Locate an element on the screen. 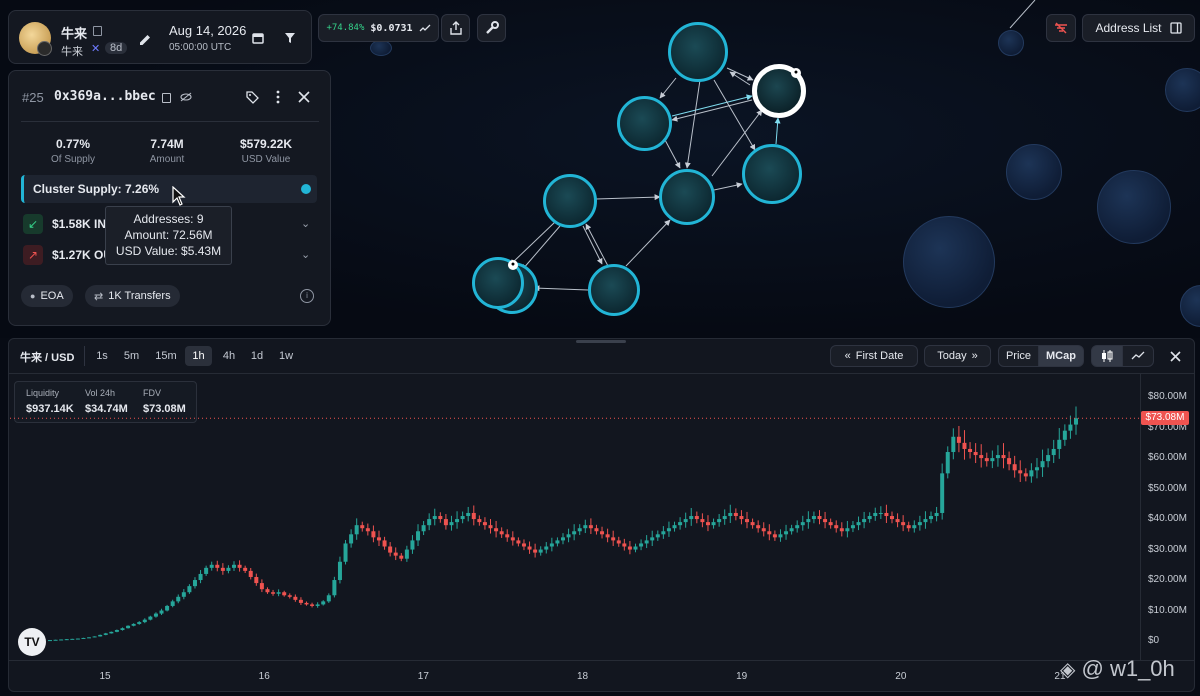 Image resolution: width=1200 pixels, height=696 pixels. token-sub-symbol: 牛来 is located at coordinates (72, 52).